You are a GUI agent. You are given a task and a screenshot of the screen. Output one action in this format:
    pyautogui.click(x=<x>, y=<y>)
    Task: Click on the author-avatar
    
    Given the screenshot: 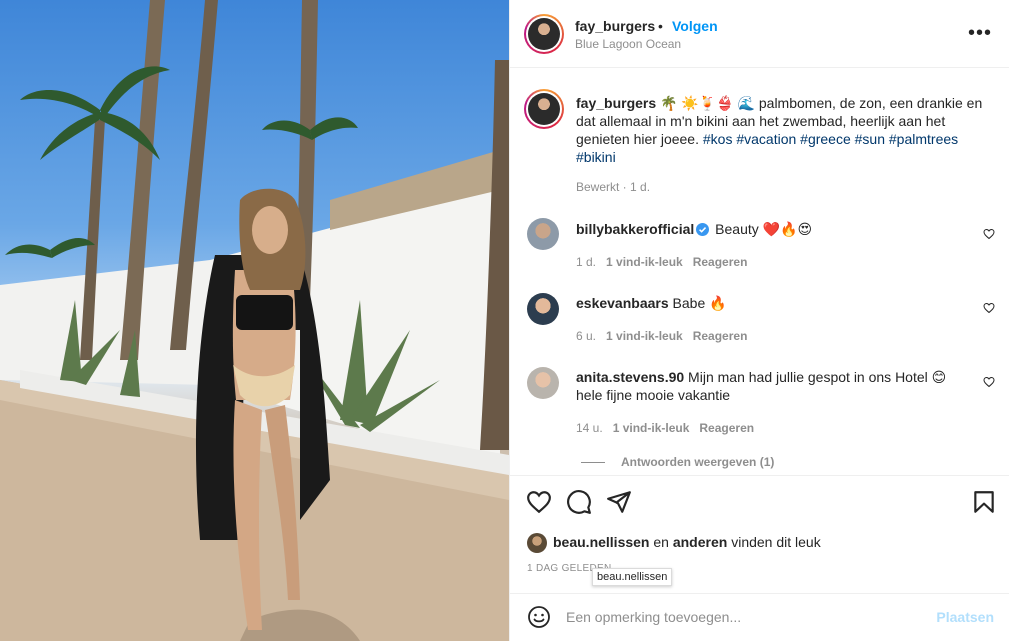 What is the action you would take?
    pyautogui.click(x=544, y=34)
    